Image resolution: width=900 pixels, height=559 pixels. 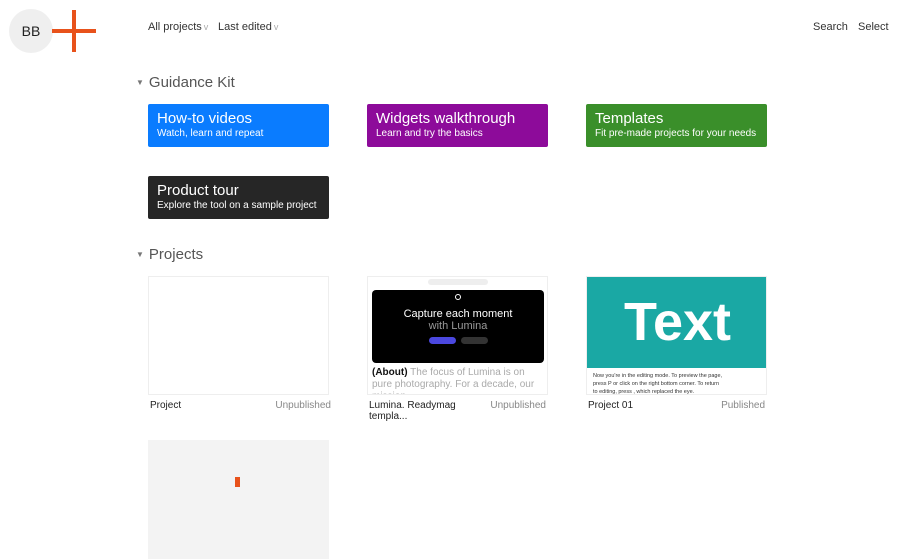 I want to click on project-label: Lumina. Readymag templa... Unpublished, so click(x=457, y=411).